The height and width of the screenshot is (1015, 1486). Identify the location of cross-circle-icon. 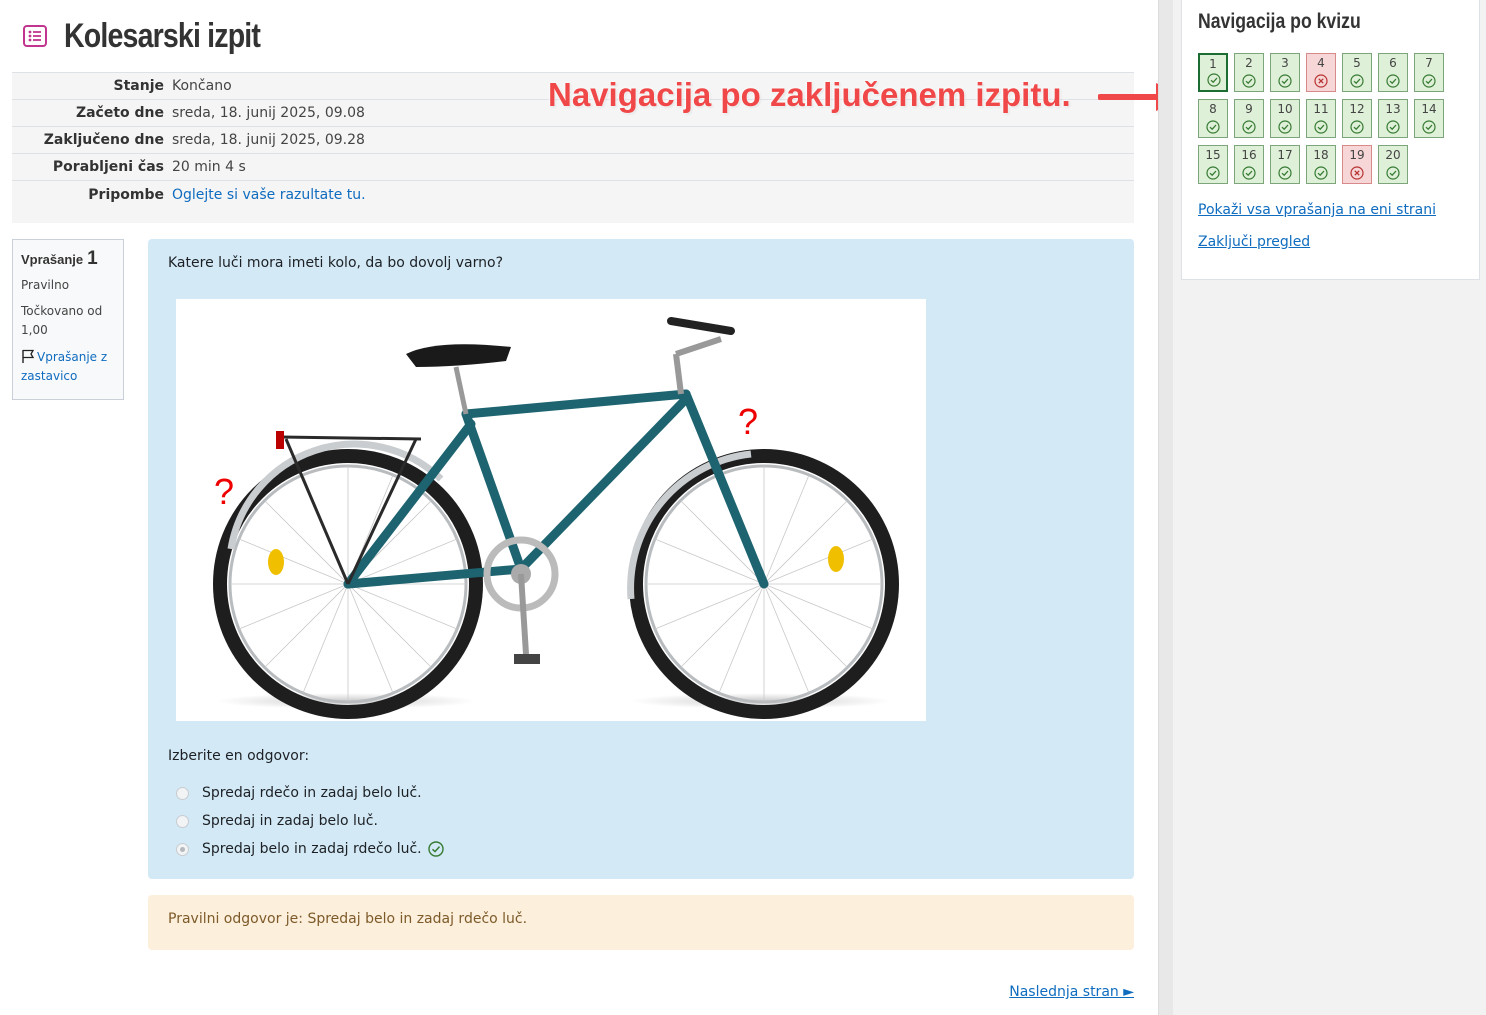
(1321, 81).